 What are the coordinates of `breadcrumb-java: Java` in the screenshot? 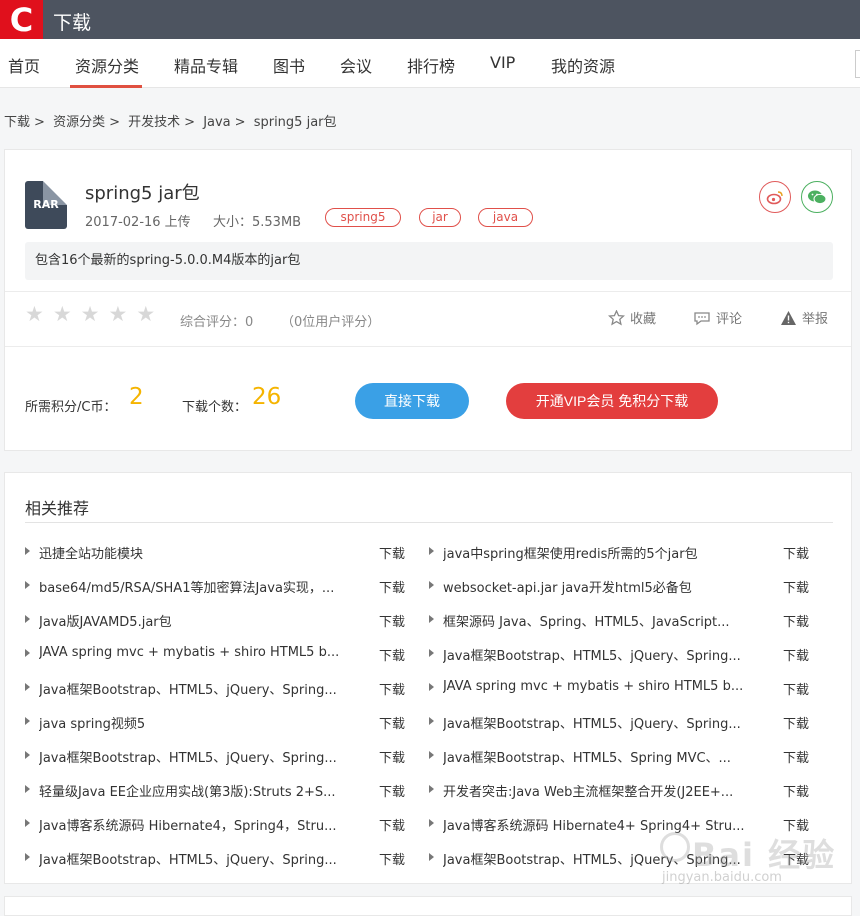 It's located at (216, 122).